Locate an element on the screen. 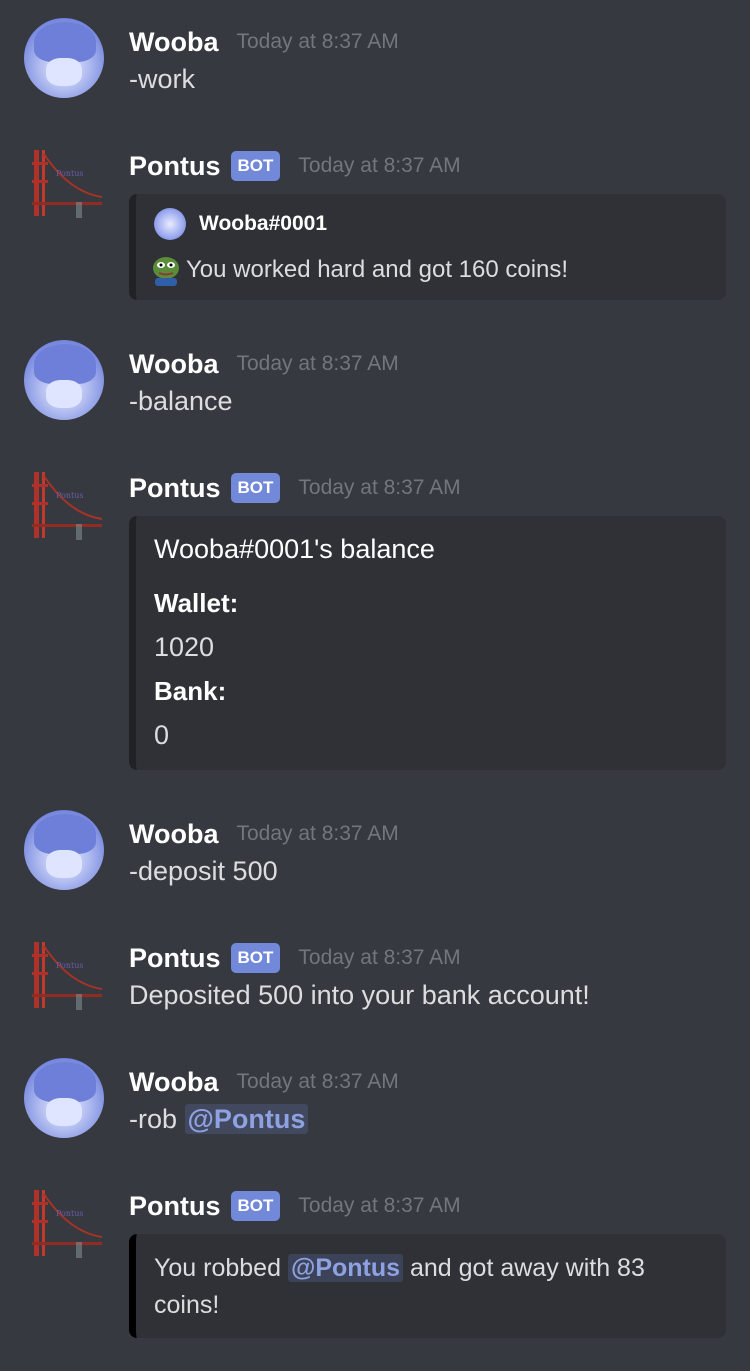  embed-description: You worked hard and got 160 coins! is located at coordinates (359, 270).